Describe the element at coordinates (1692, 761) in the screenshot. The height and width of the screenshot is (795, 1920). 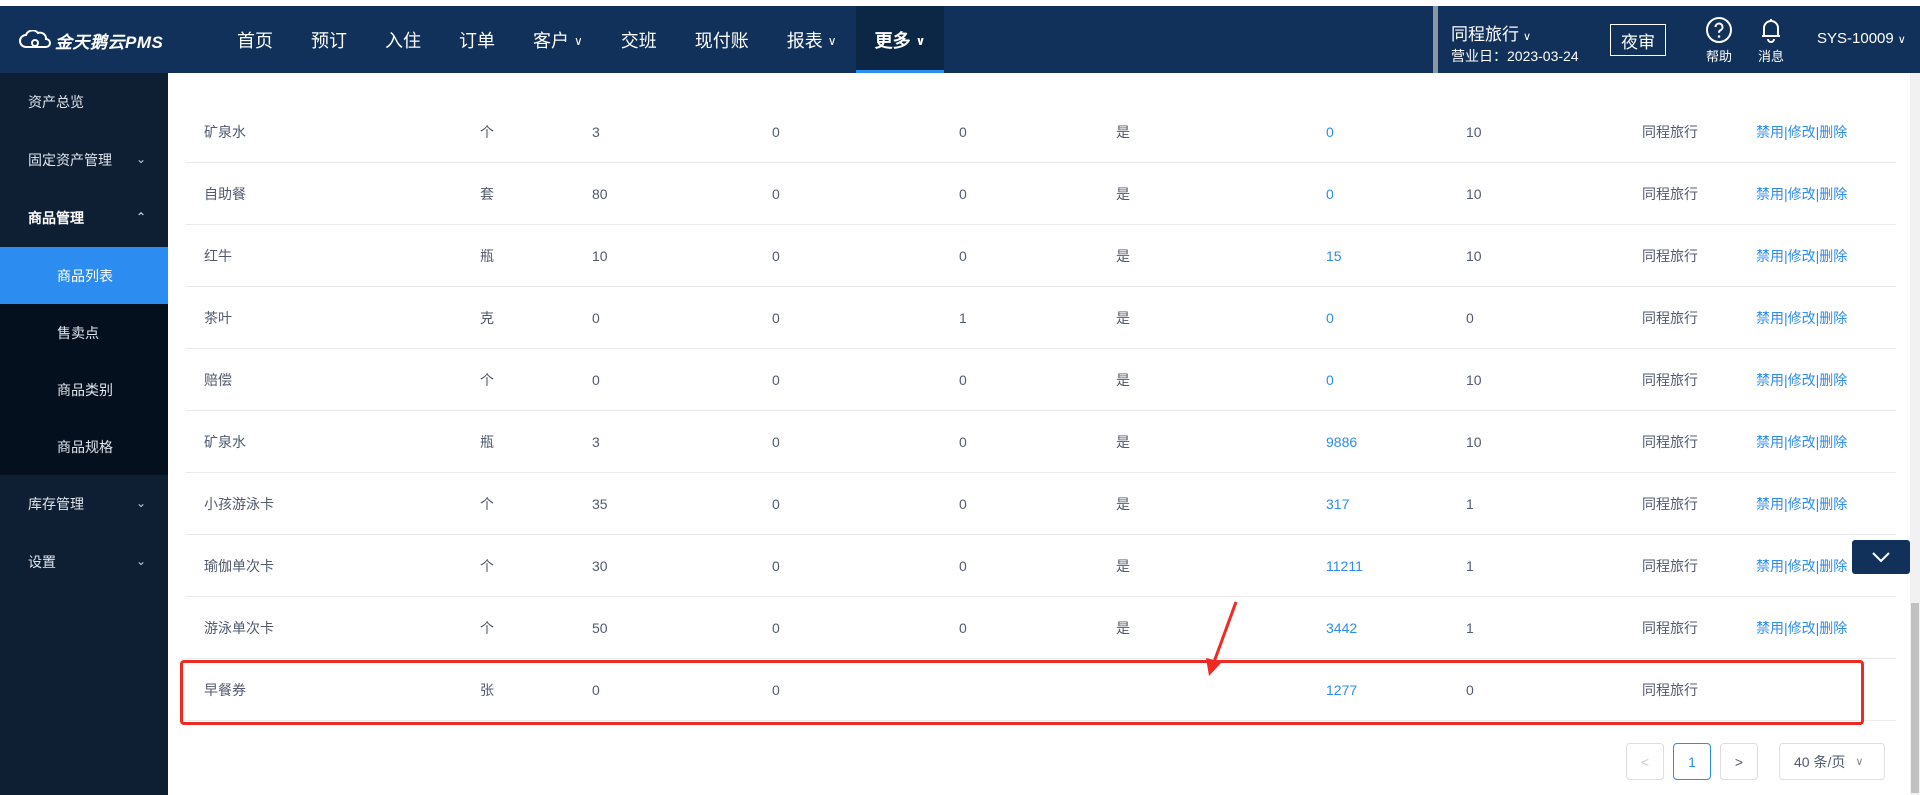
I see `page-number-button: 1` at that location.